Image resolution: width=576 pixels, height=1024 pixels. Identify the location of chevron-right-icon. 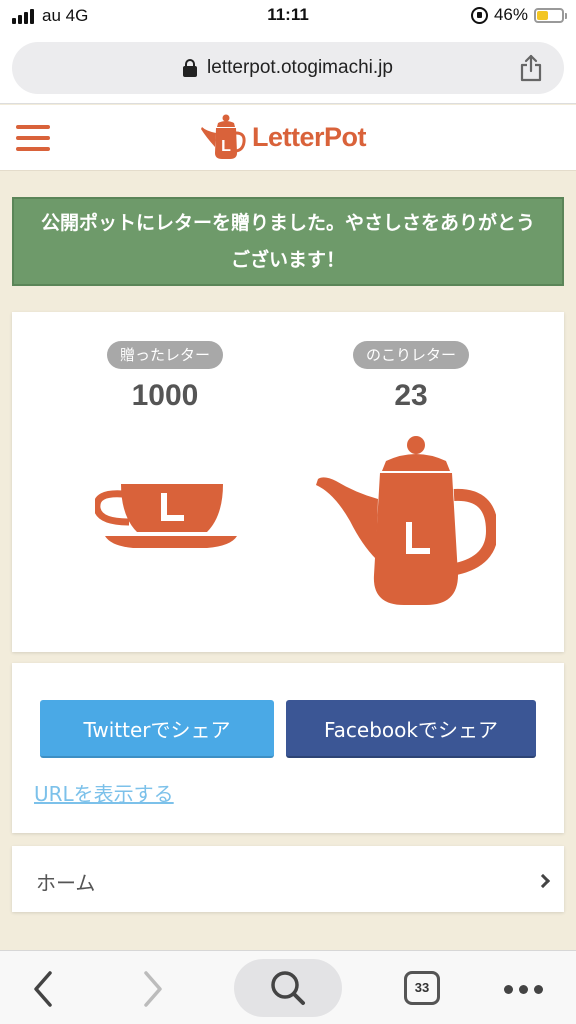
(543, 881).